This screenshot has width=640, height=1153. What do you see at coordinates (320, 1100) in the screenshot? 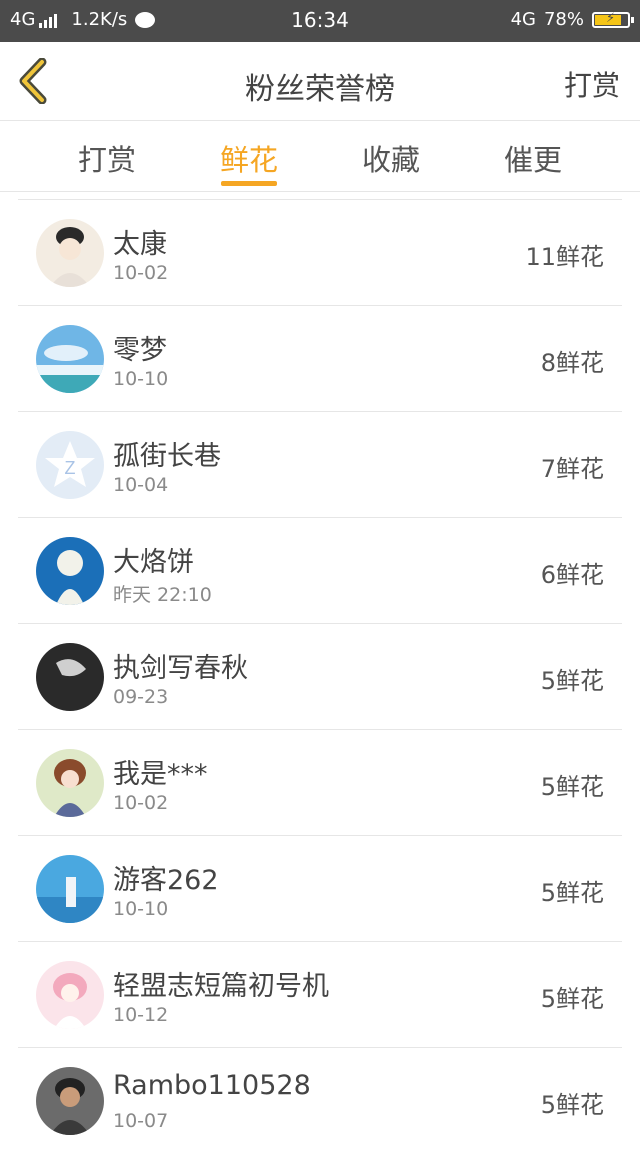
I see `list-item: Rambo110528 10-07 5鲜花` at bounding box center [320, 1100].